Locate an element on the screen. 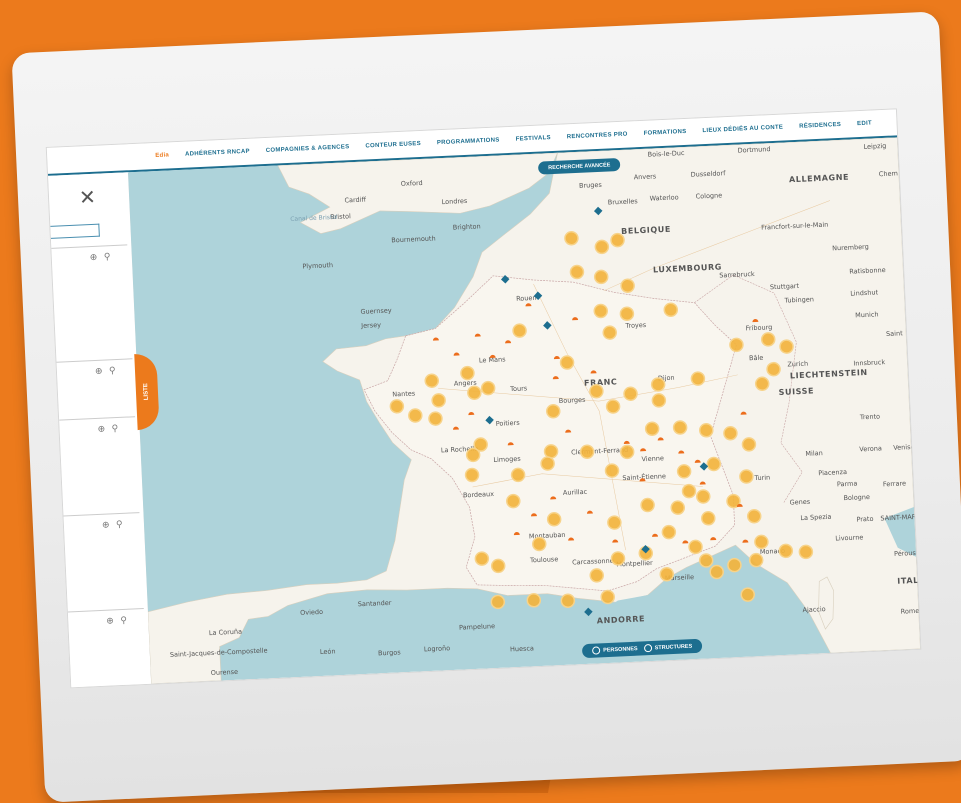 The image size is (961, 803). nav-item-conteurs: CONTEUR EUSES is located at coordinates (393, 145).